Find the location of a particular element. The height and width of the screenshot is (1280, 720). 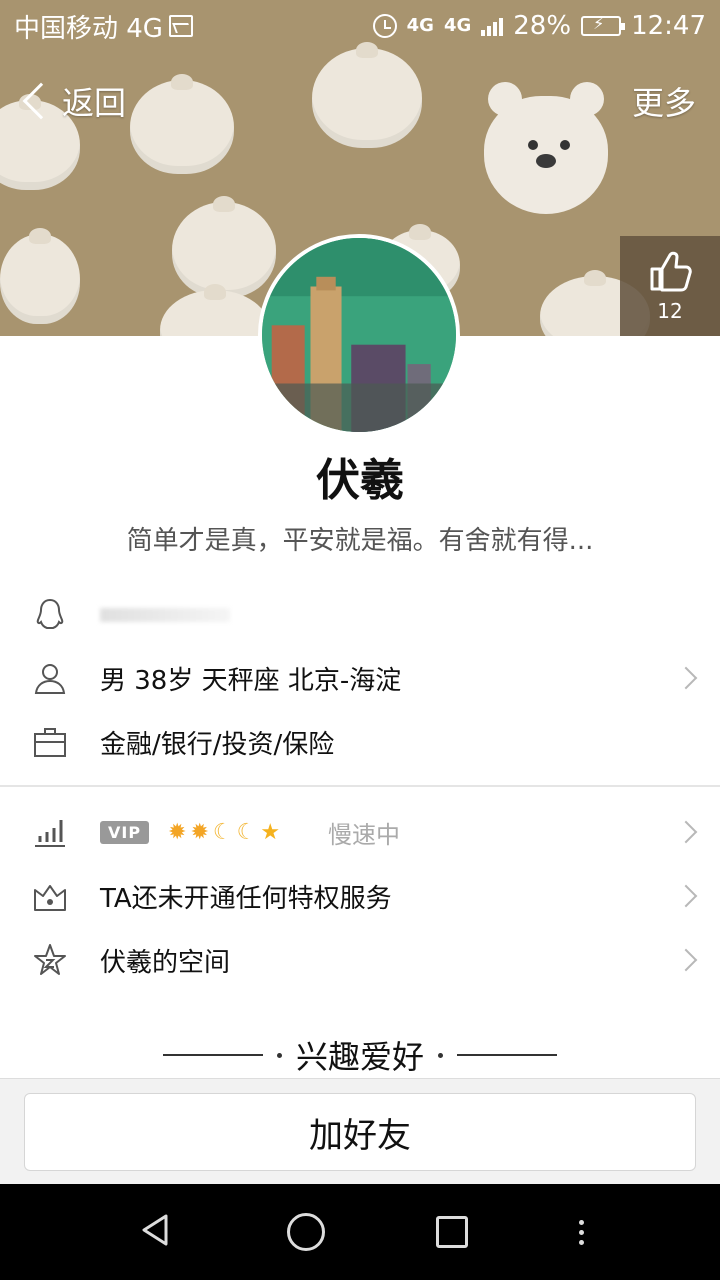

network-label-2: 4G is located at coordinates (457, 25).